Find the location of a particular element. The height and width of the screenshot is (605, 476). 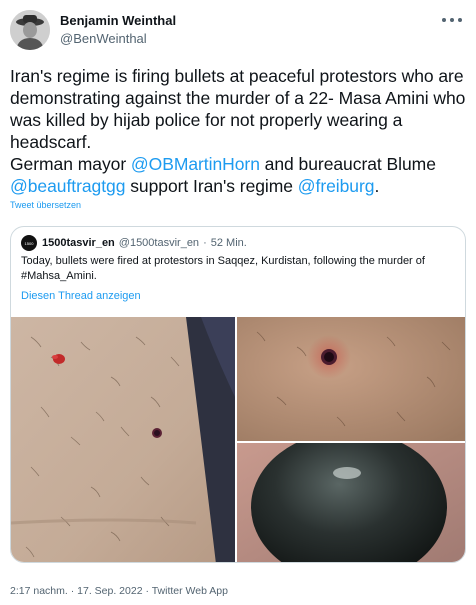

mention-link-beauftragtgg: @beauftragtgg is located at coordinates (67, 186).